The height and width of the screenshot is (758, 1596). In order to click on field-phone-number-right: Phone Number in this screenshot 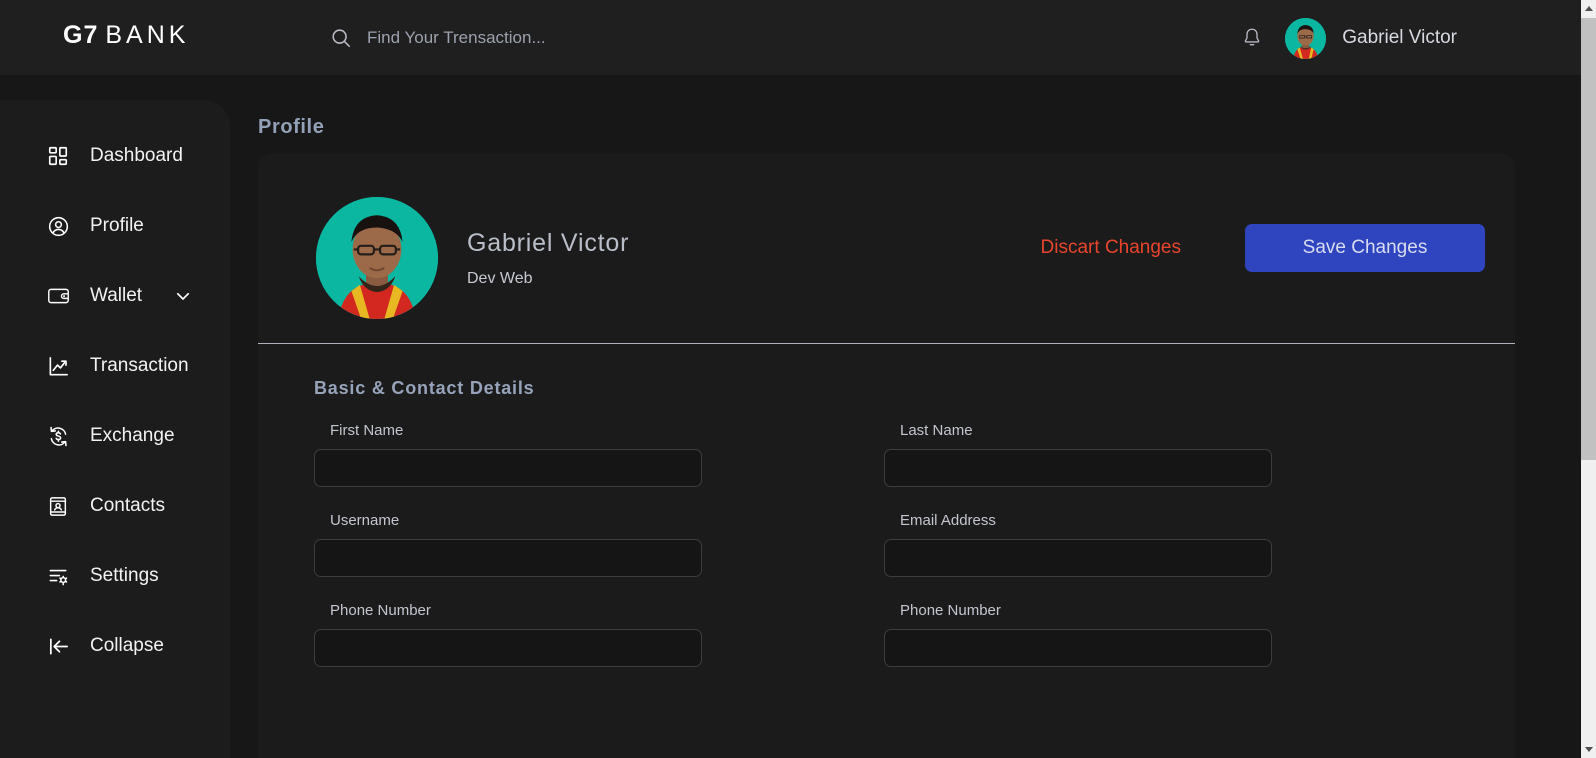, I will do `click(1171, 634)`.